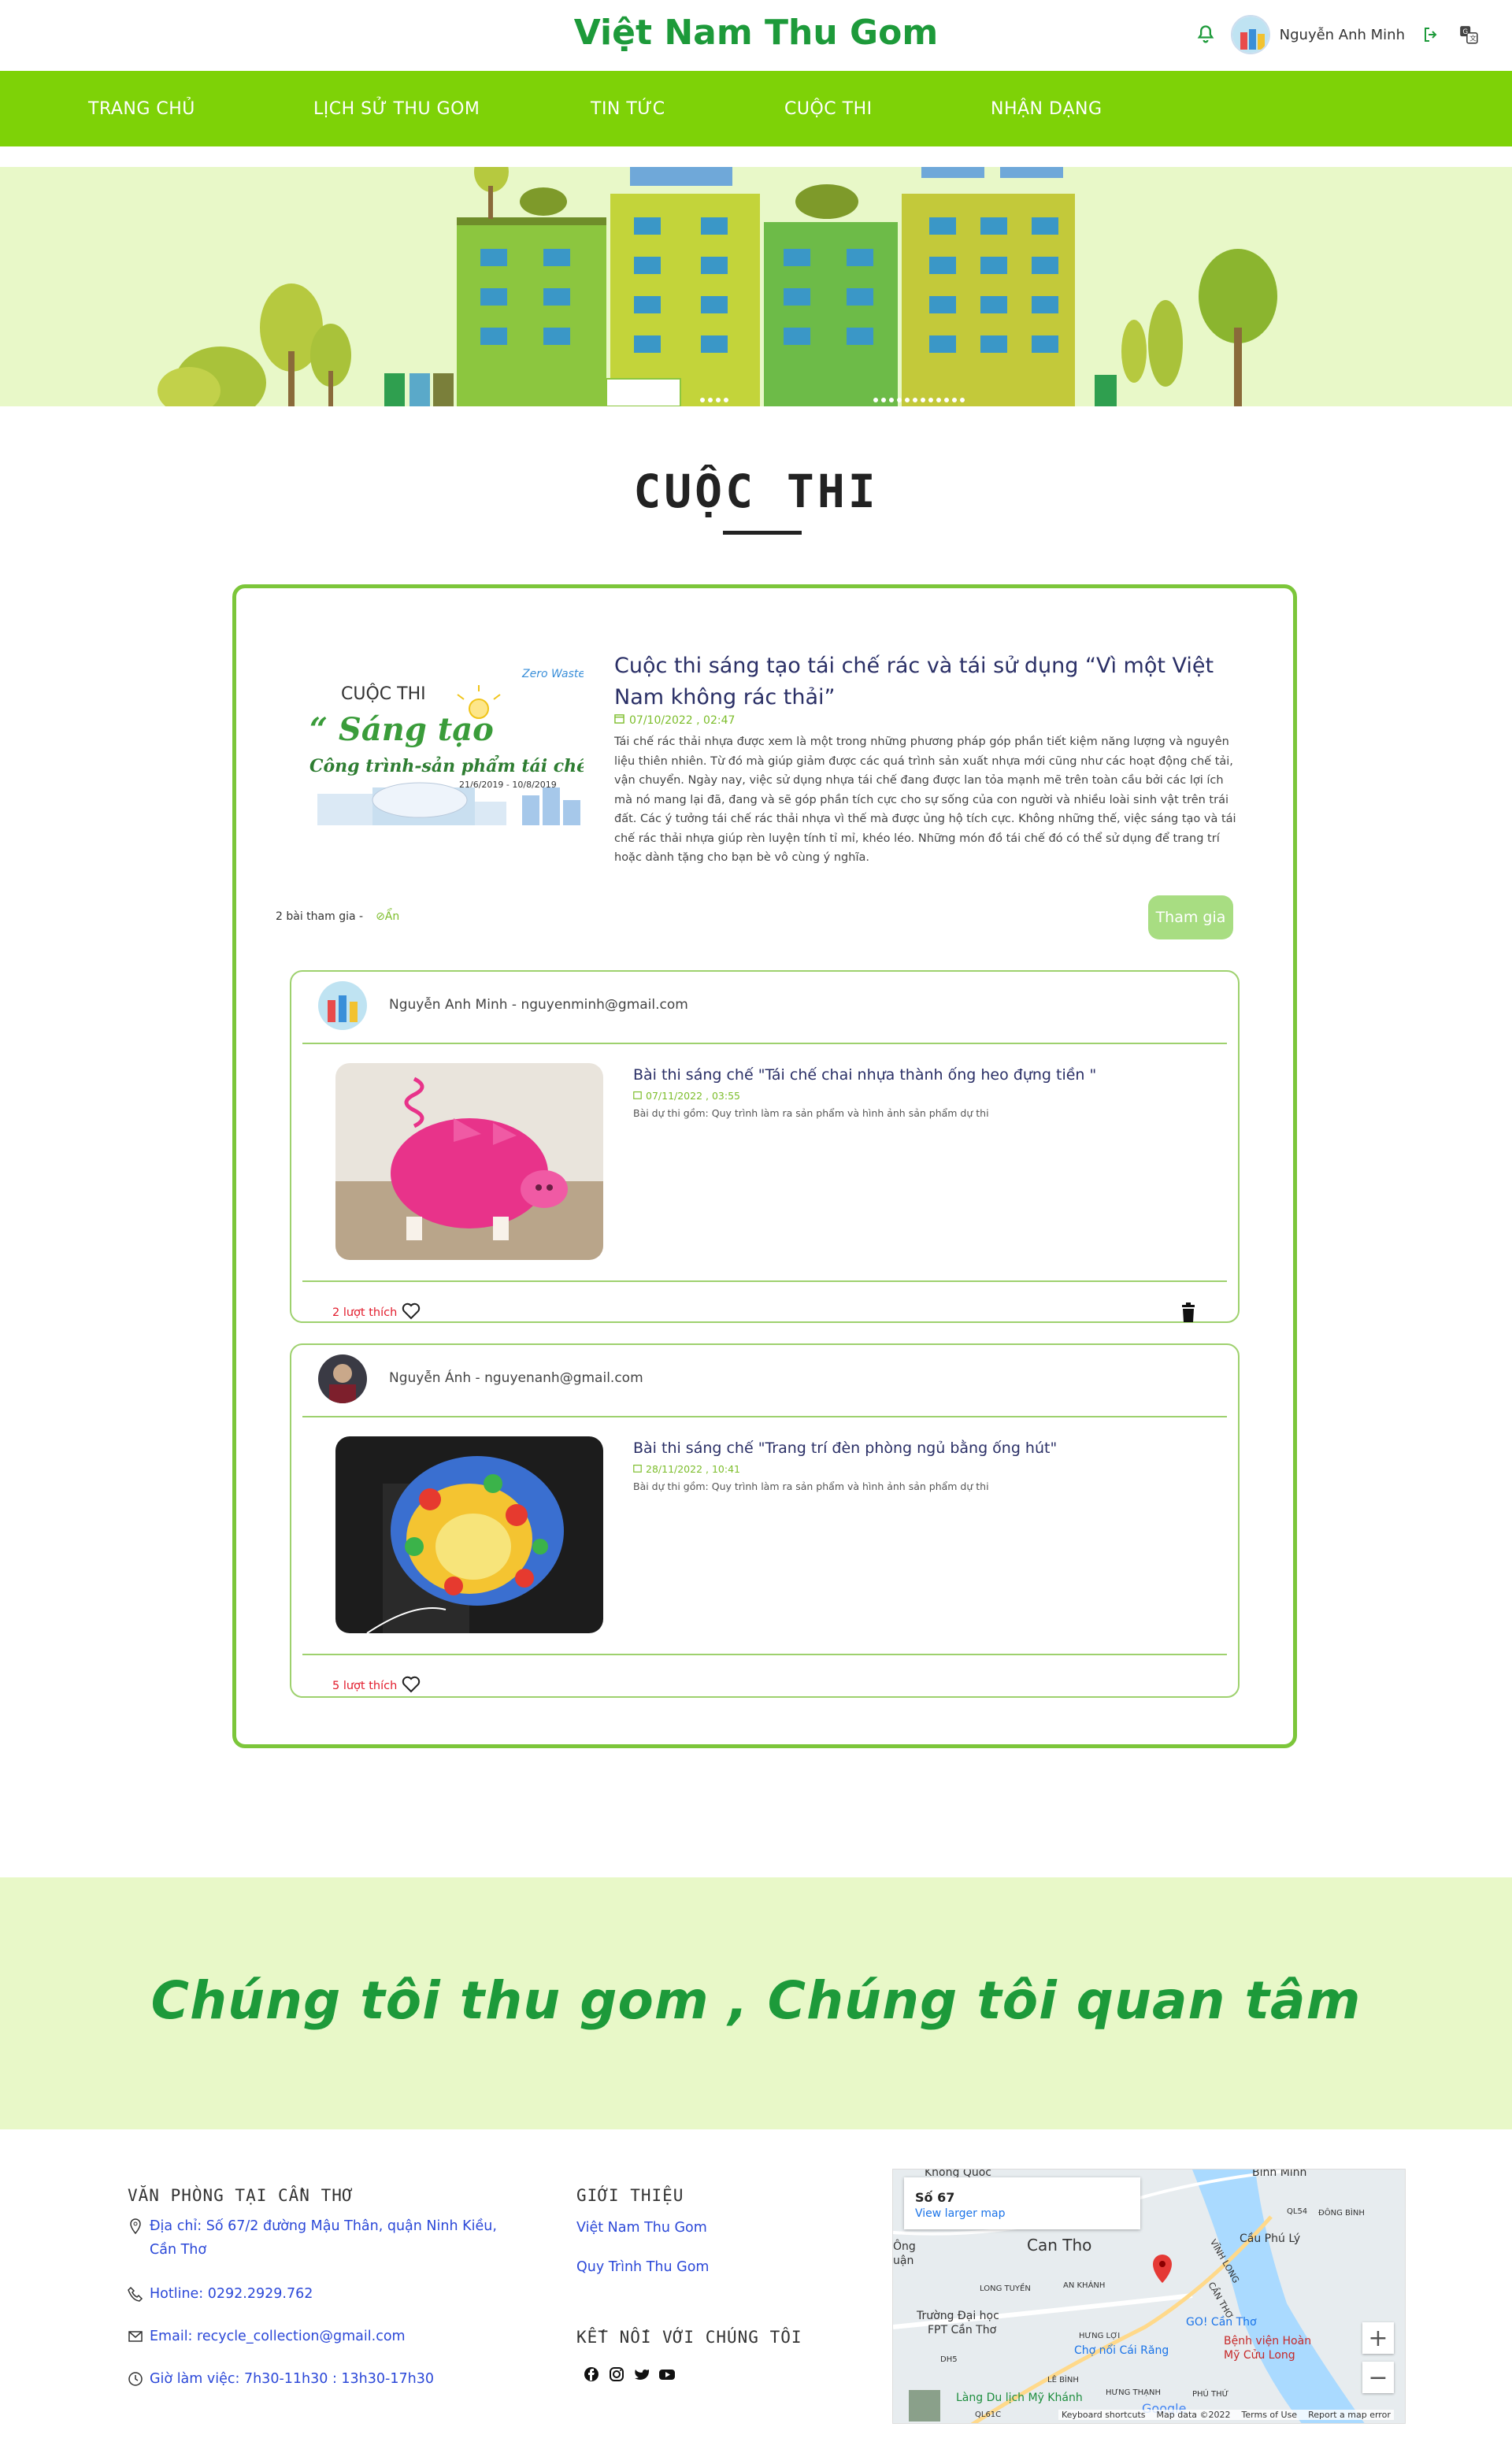 Image resolution: width=1512 pixels, height=2453 pixels. I want to click on nav-item-recognition: NHẬN DẠNG, so click(1046, 109).